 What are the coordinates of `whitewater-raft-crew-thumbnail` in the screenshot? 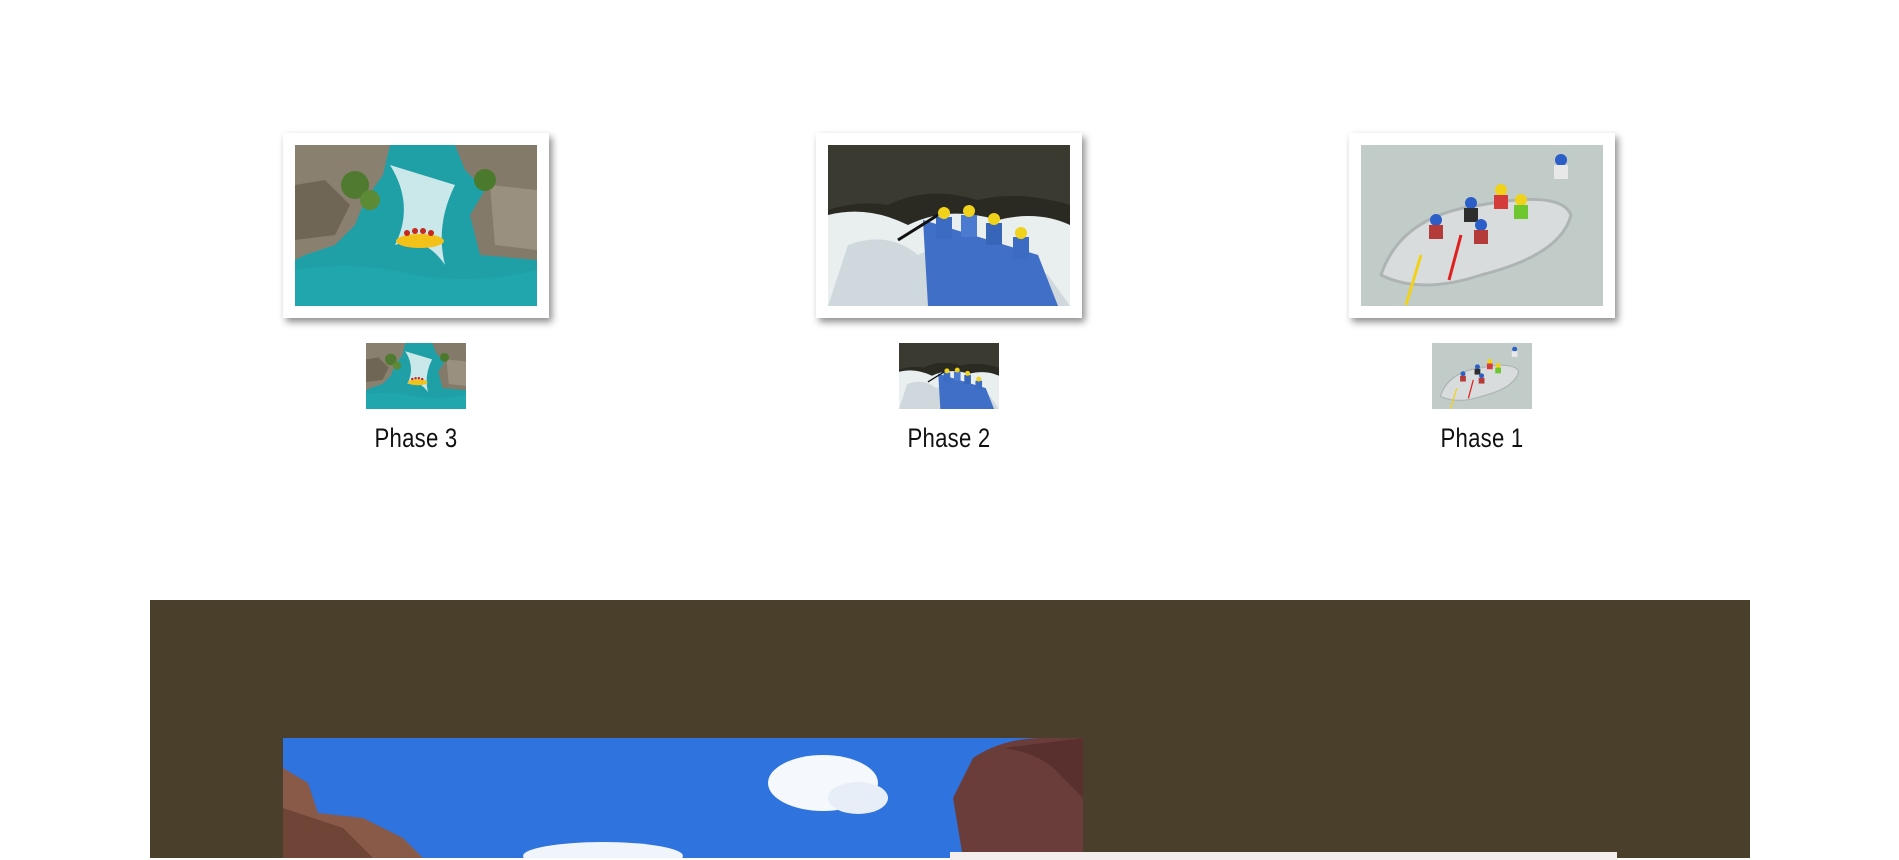 It's located at (949, 376).